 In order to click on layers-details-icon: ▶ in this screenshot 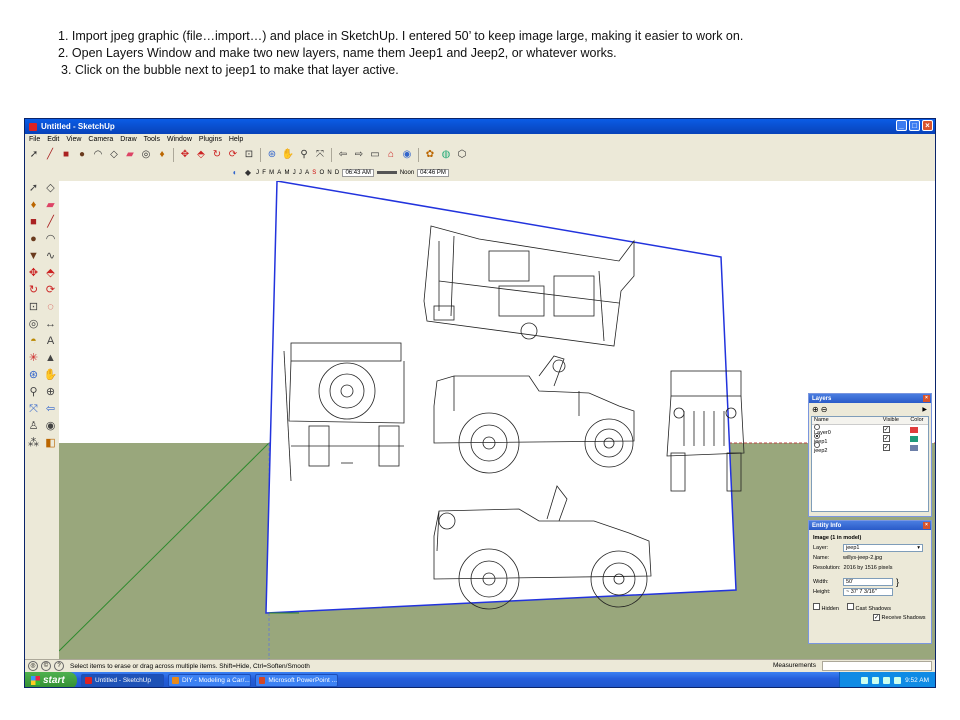, I will do `click(924, 409)`.